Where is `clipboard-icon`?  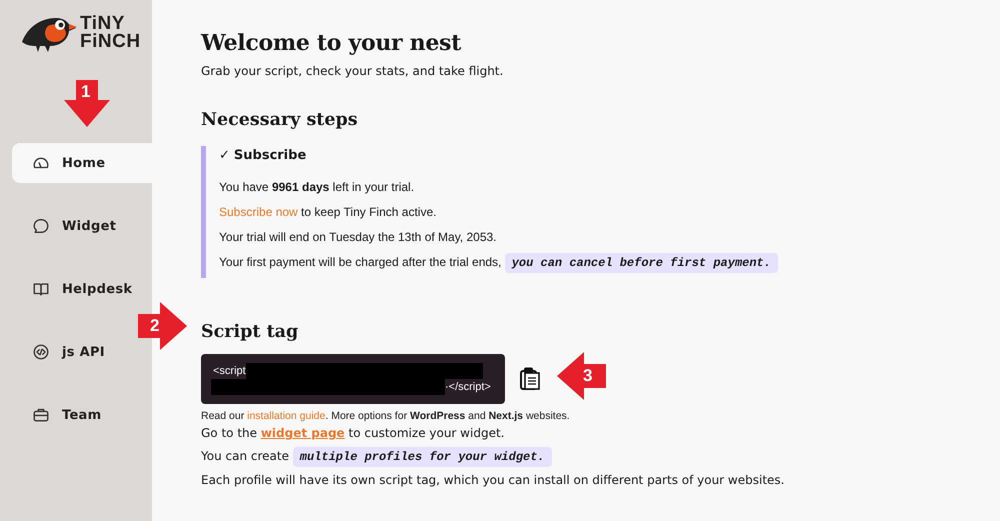
clipboard-icon is located at coordinates (530, 379).